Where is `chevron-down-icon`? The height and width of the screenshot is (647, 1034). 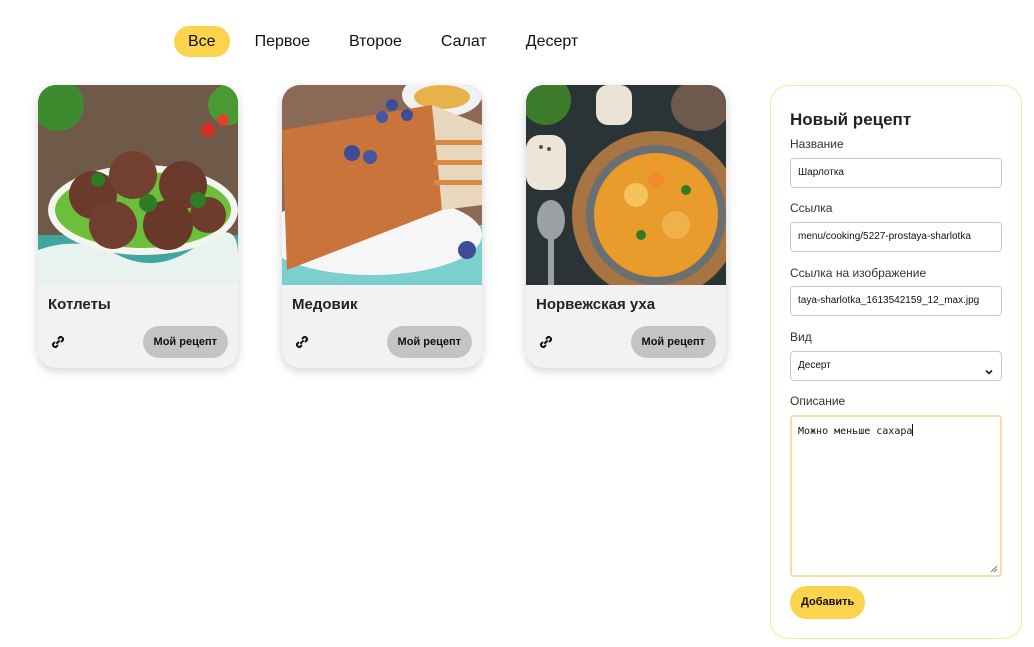 chevron-down-icon is located at coordinates (989, 368).